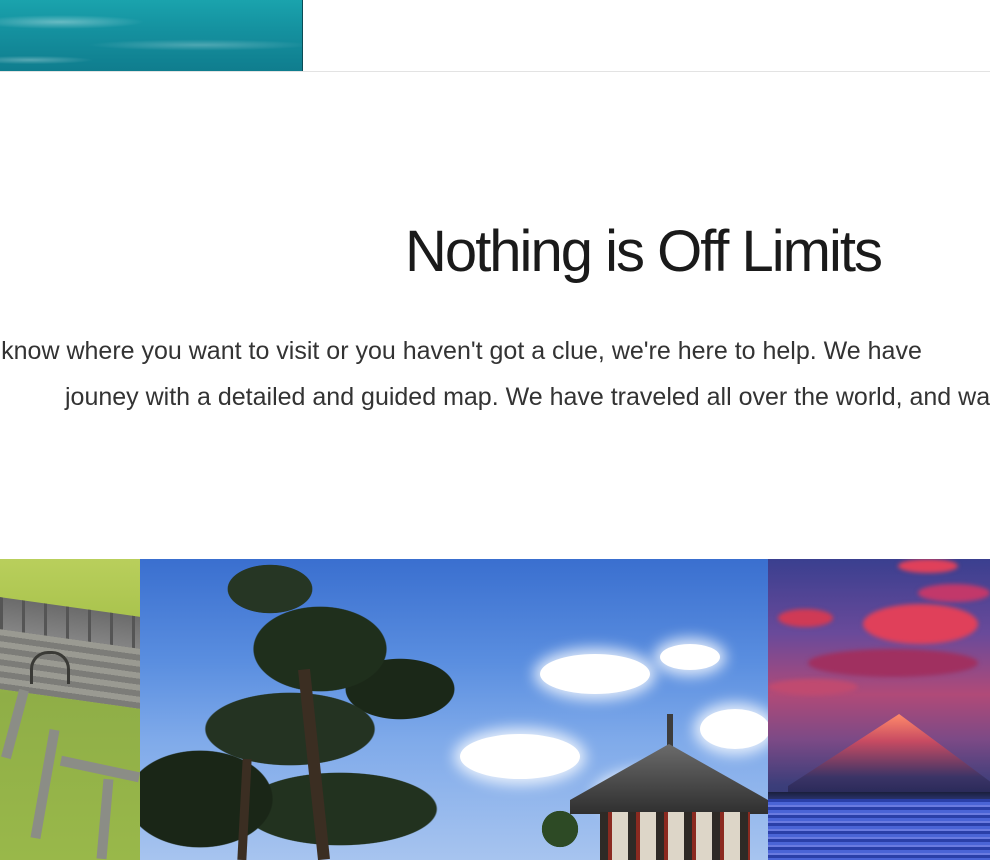 The image size is (990, 860). Describe the element at coordinates (670, 731) in the screenshot. I see `temple-spire-shape` at that location.